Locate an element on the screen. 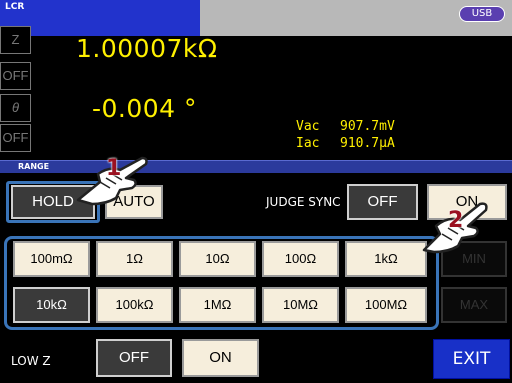 The width and height of the screenshot is (512, 383). param2-button: OFF is located at coordinates (15, 76).